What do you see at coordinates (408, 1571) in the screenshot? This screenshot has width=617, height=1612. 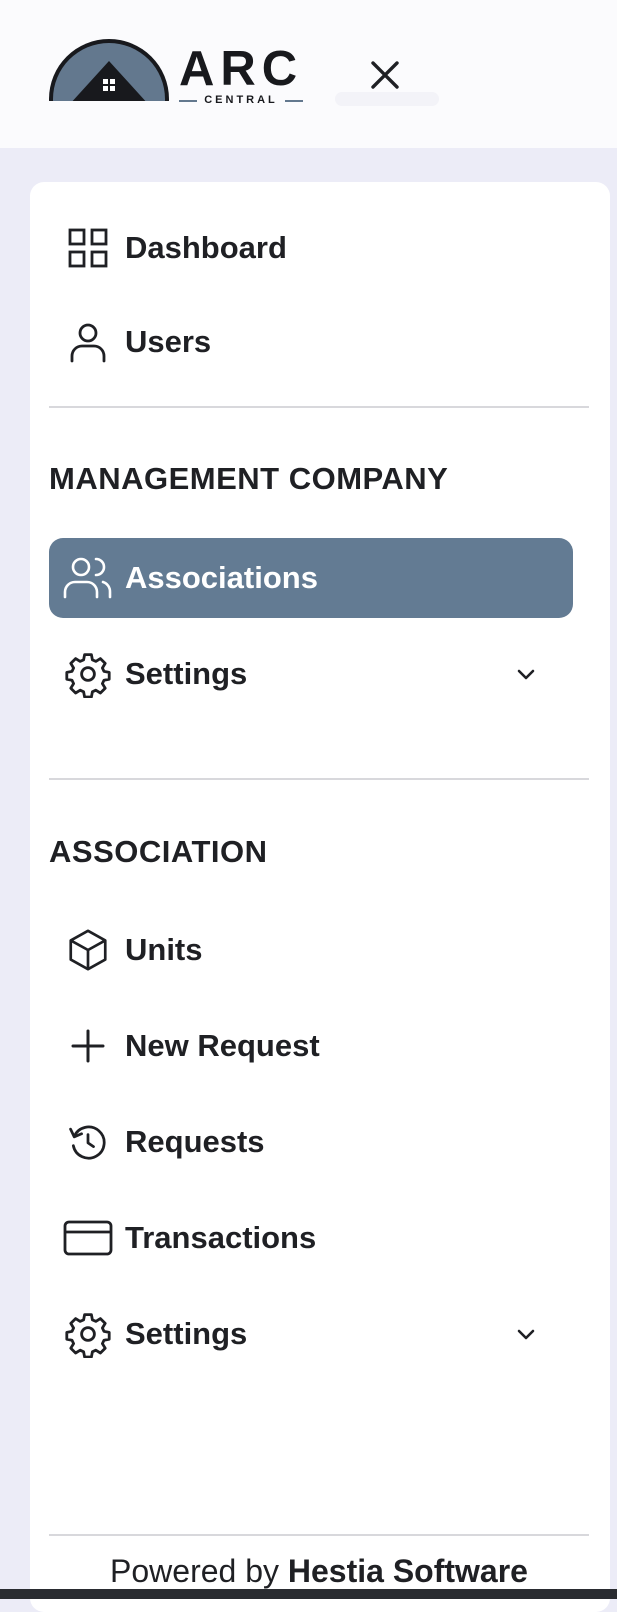 I see `footer-brand-link: Hestia Software` at bounding box center [408, 1571].